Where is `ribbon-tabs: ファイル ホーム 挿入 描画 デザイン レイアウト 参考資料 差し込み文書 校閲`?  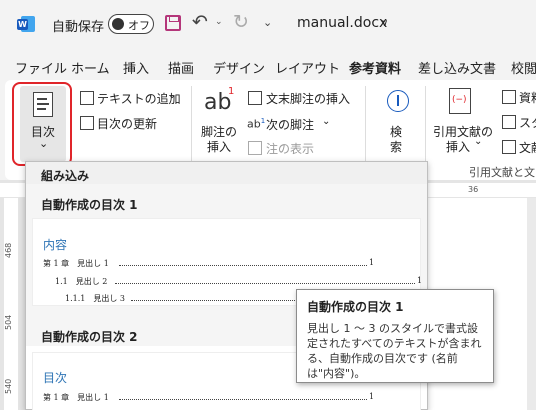 ribbon-tabs: ファイル ホーム 挿入 描画 デザイン レイアウト 参考資料 差し込み文書 校閲 is located at coordinates (268, 66).